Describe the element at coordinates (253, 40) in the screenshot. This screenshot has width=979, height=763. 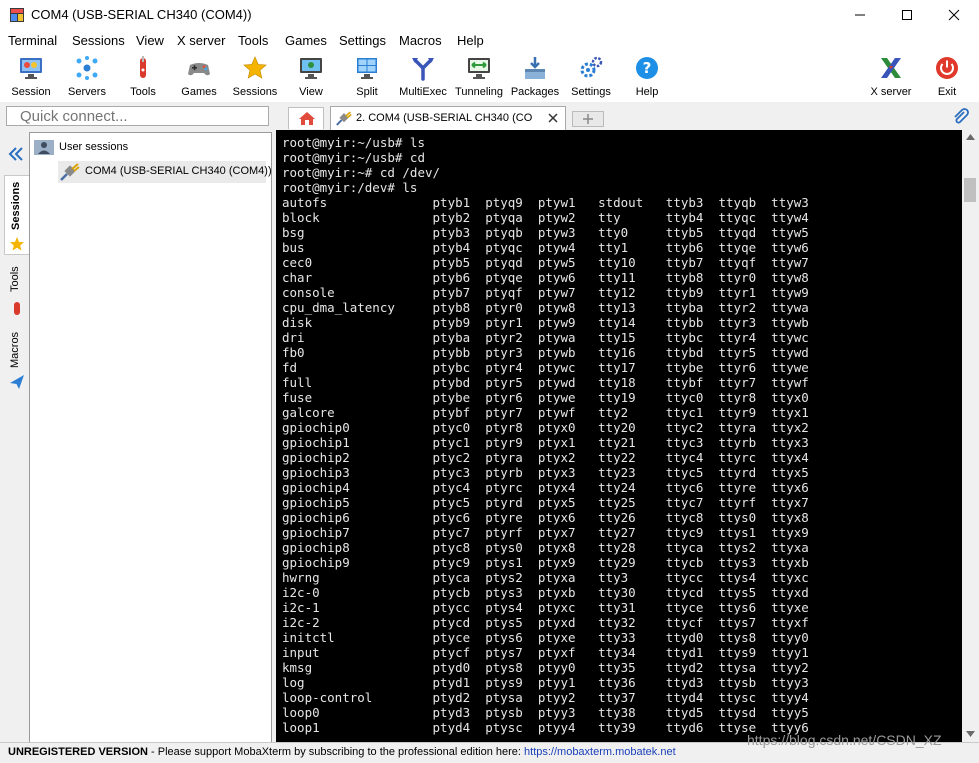
I see `menu-tools: Tools` at that location.